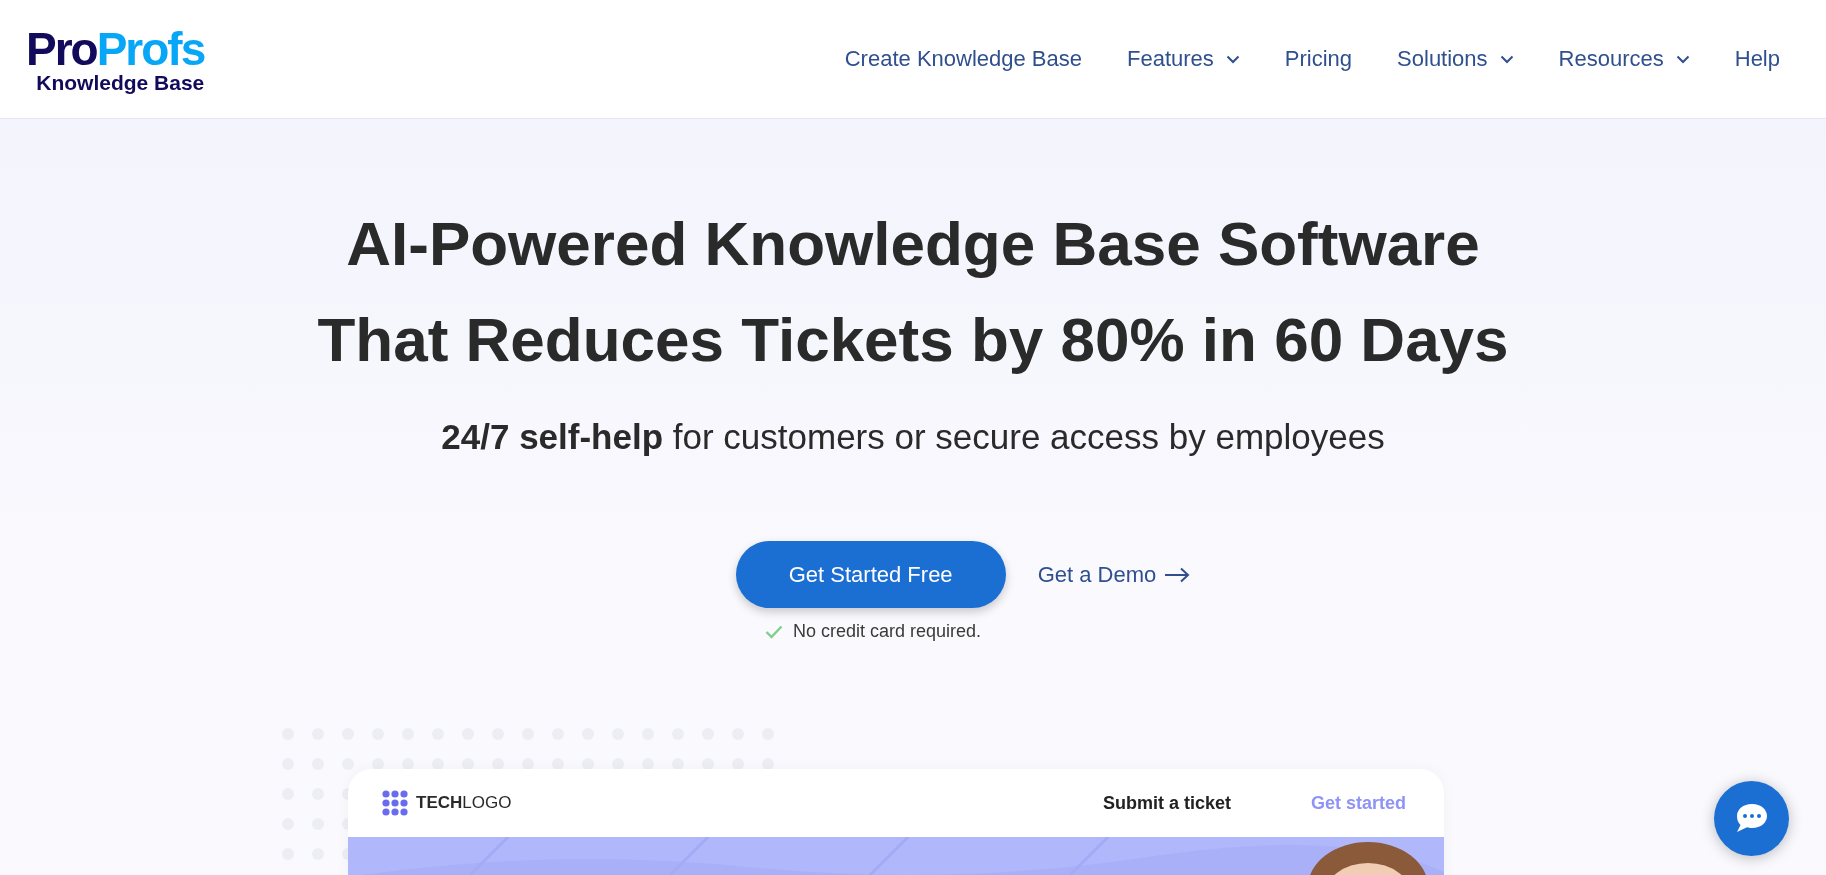  What do you see at coordinates (1183, 59) in the screenshot?
I see `nav-link: Features` at bounding box center [1183, 59].